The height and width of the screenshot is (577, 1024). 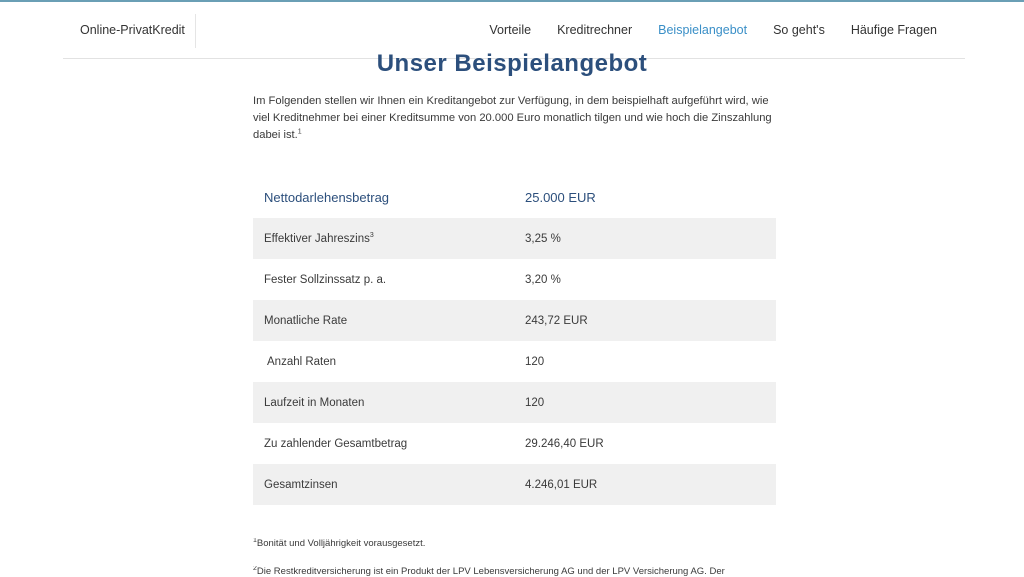 What do you see at coordinates (514, 443) in the screenshot?
I see `table-row: Zu zahlender Gesamtbetrag 29.246,40 EUR` at bounding box center [514, 443].